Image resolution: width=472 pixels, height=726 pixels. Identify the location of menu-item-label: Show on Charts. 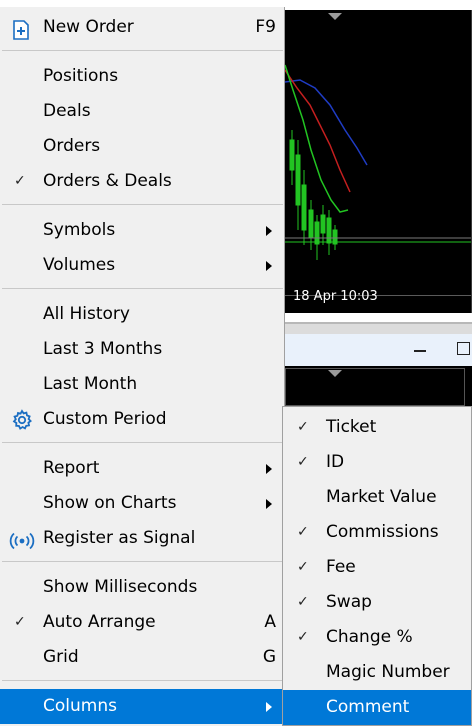
(110, 503).